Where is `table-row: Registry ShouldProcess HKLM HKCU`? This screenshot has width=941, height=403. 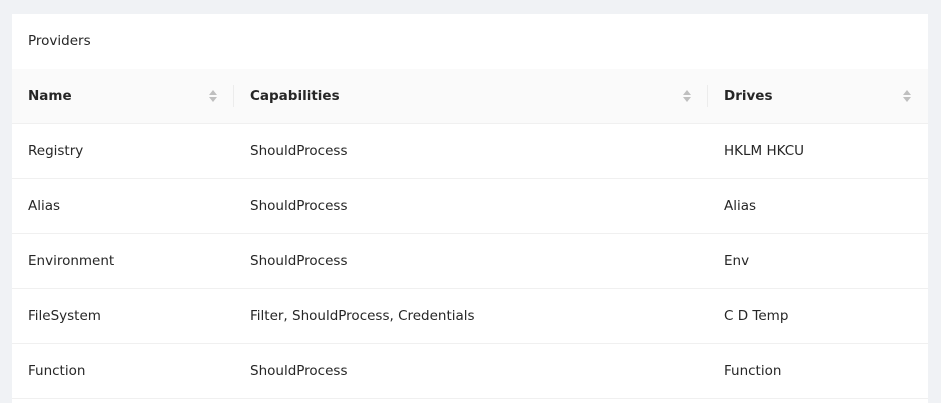
table-row: Registry ShouldProcess HKLM HKCU is located at coordinates (470, 151).